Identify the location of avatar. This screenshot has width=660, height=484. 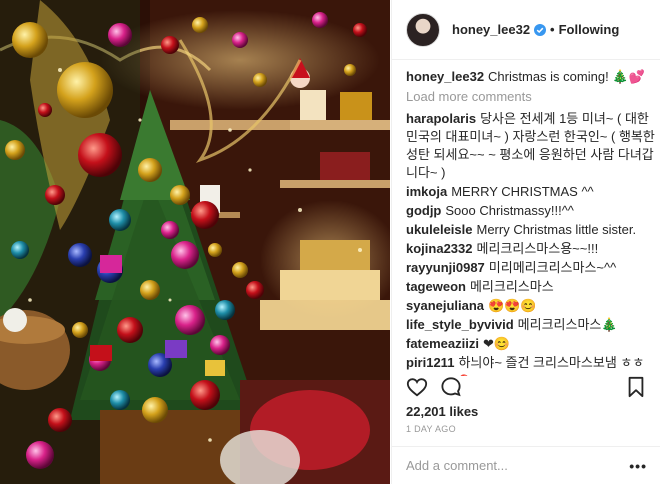
(423, 29).